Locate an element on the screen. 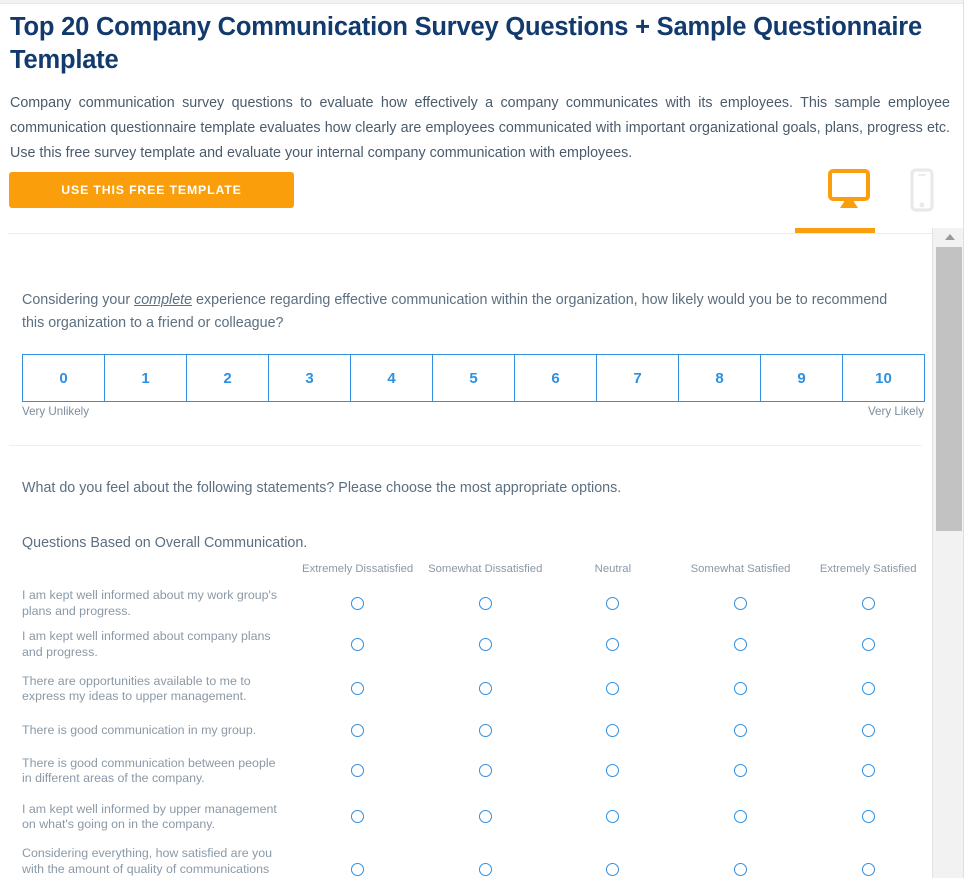 This screenshot has height=878, width=964. nps-option-1: 1 is located at coordinates (145, 378).